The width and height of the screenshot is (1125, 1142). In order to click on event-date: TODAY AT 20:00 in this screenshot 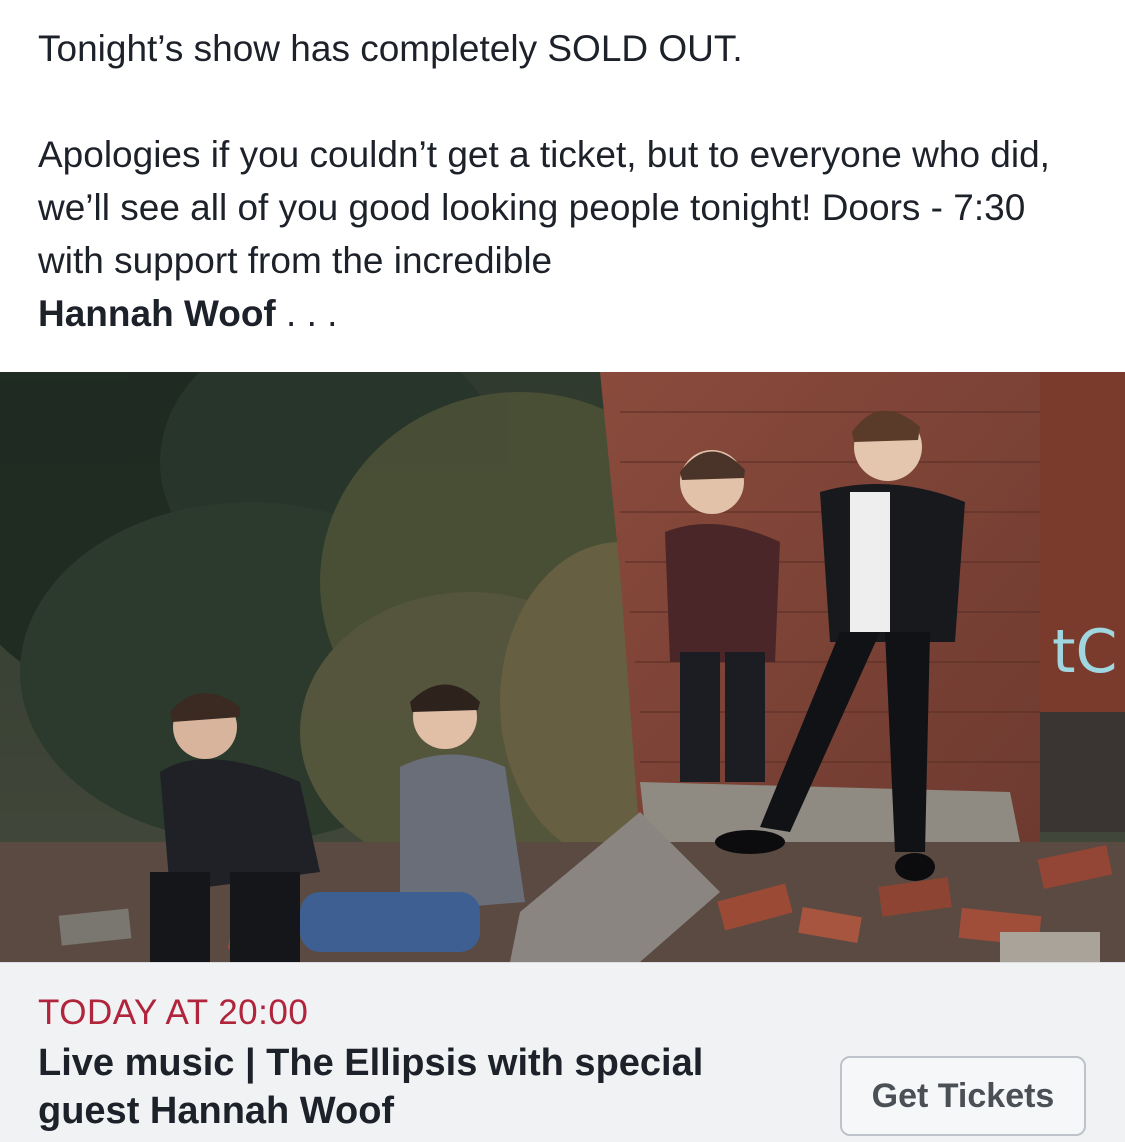, I will do `click(173, 1012)`.